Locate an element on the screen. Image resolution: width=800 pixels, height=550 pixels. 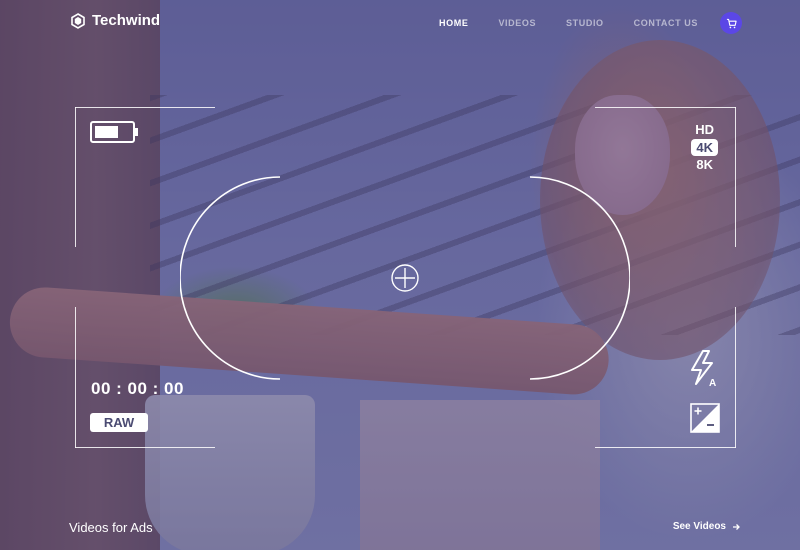
frame-corner-bottom-right-v is located at coordinates (735, 377).